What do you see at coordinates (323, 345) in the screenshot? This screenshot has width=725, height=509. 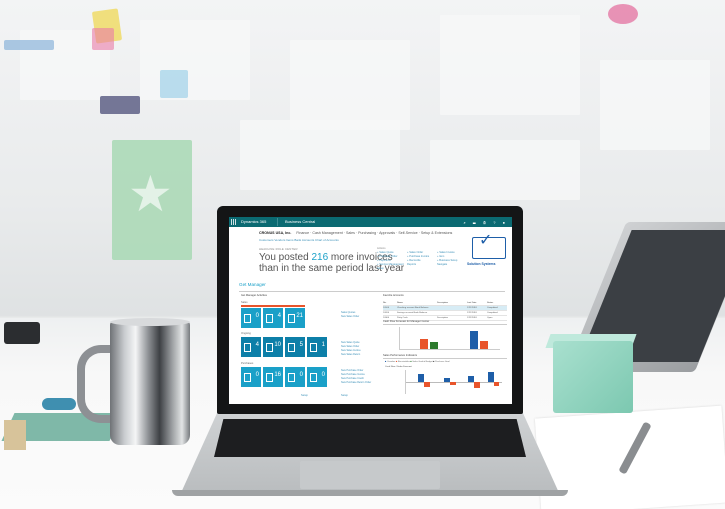 I see `cue-count: 1` at bounding box center [323, 345].